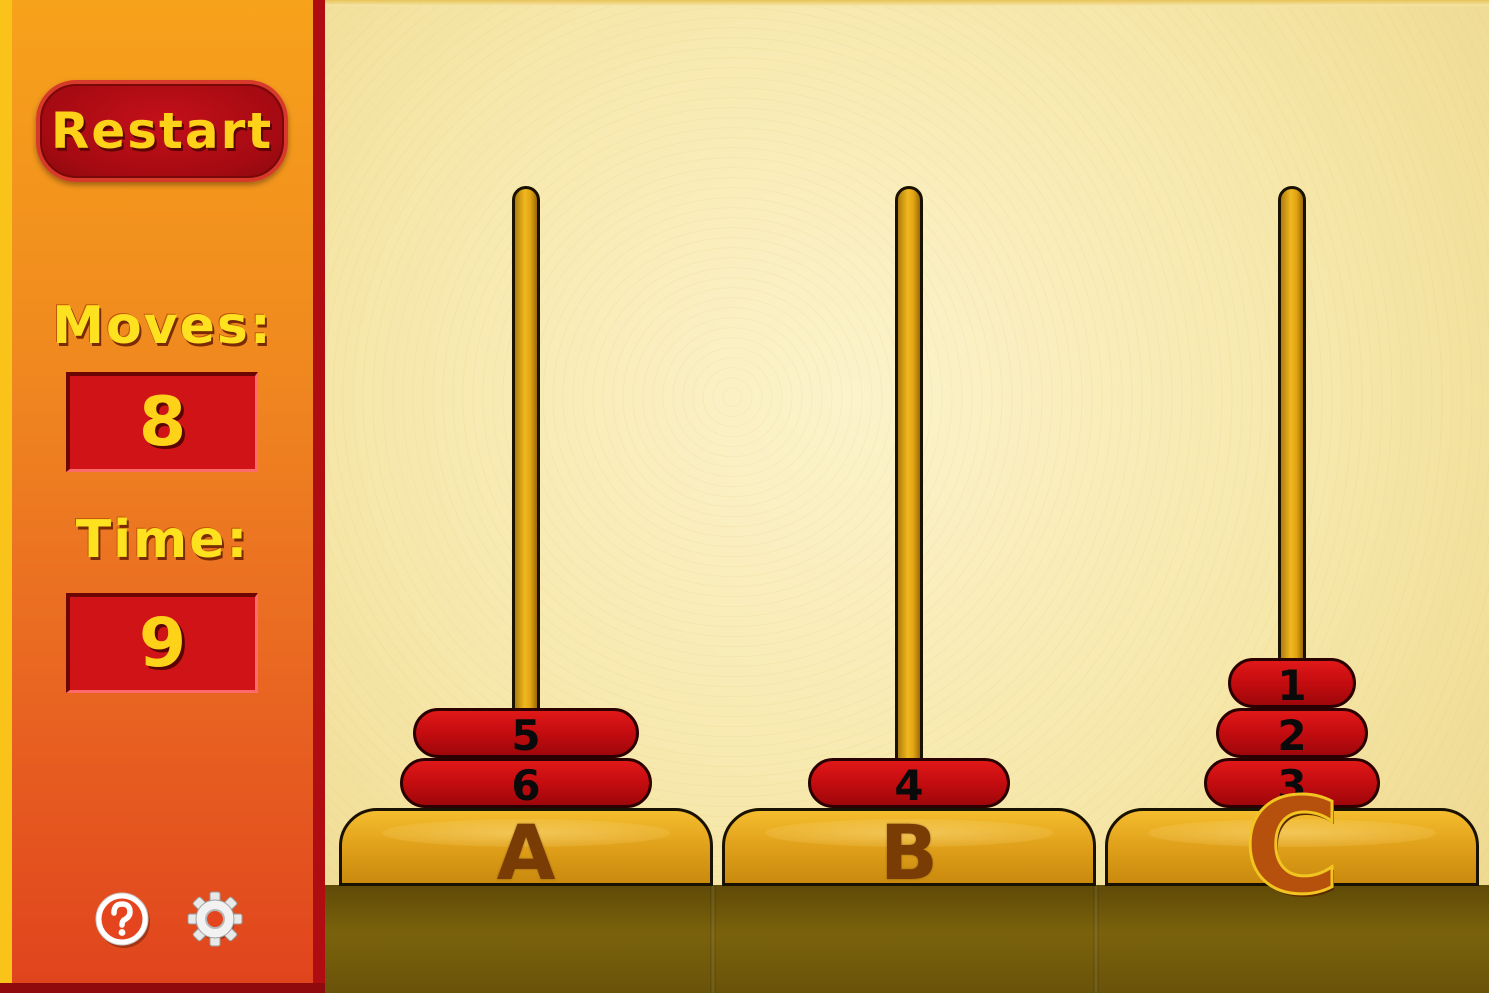 The width and height of the screenshot is (1489, 993). I want to click on restart-button: Restart, so click(162, 131).